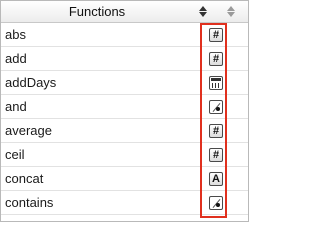 The image size is (320, 240). Describe the element at coordinates (15, 154) in the screenshot. I see `function-name: ceil` at that location.